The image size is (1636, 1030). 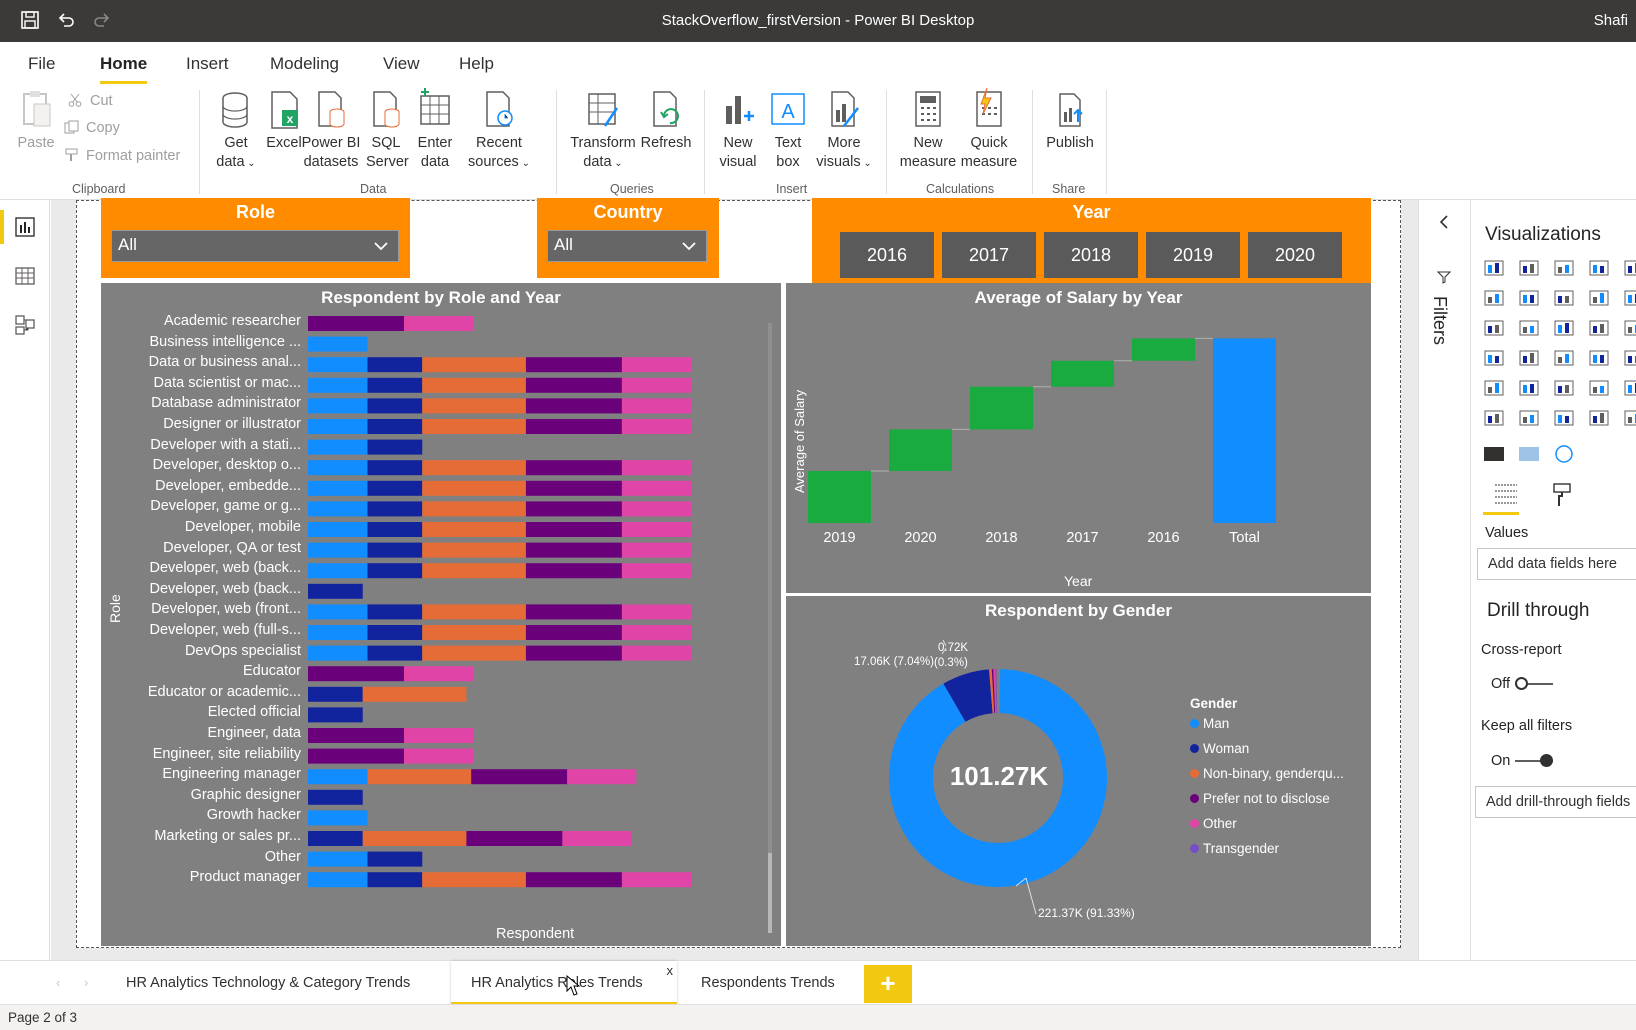 I want to click on vertical-scrollbar, so click(x=770, y=628).